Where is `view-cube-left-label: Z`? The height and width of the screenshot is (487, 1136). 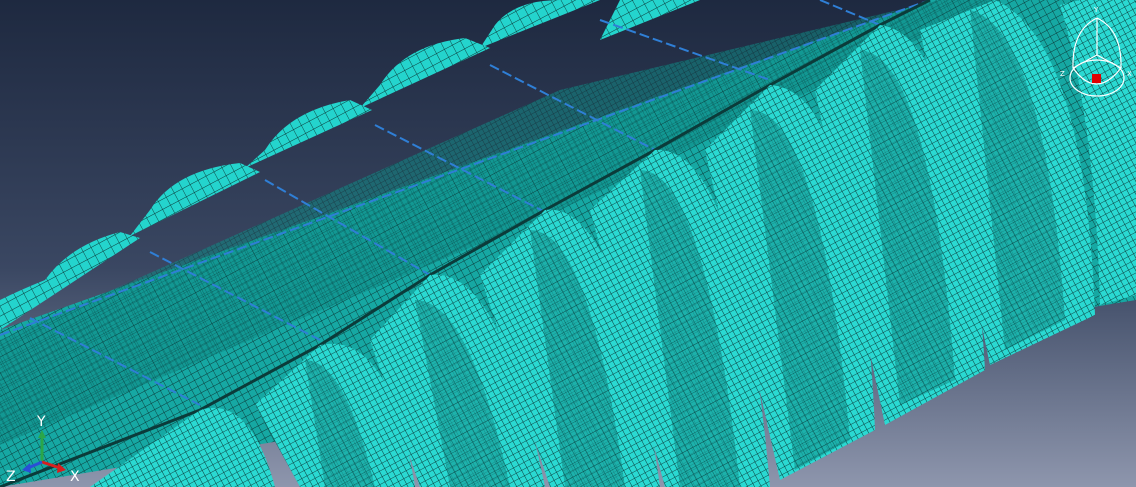 view-cube-left-label: Z is located at coordinates (1062, 74).